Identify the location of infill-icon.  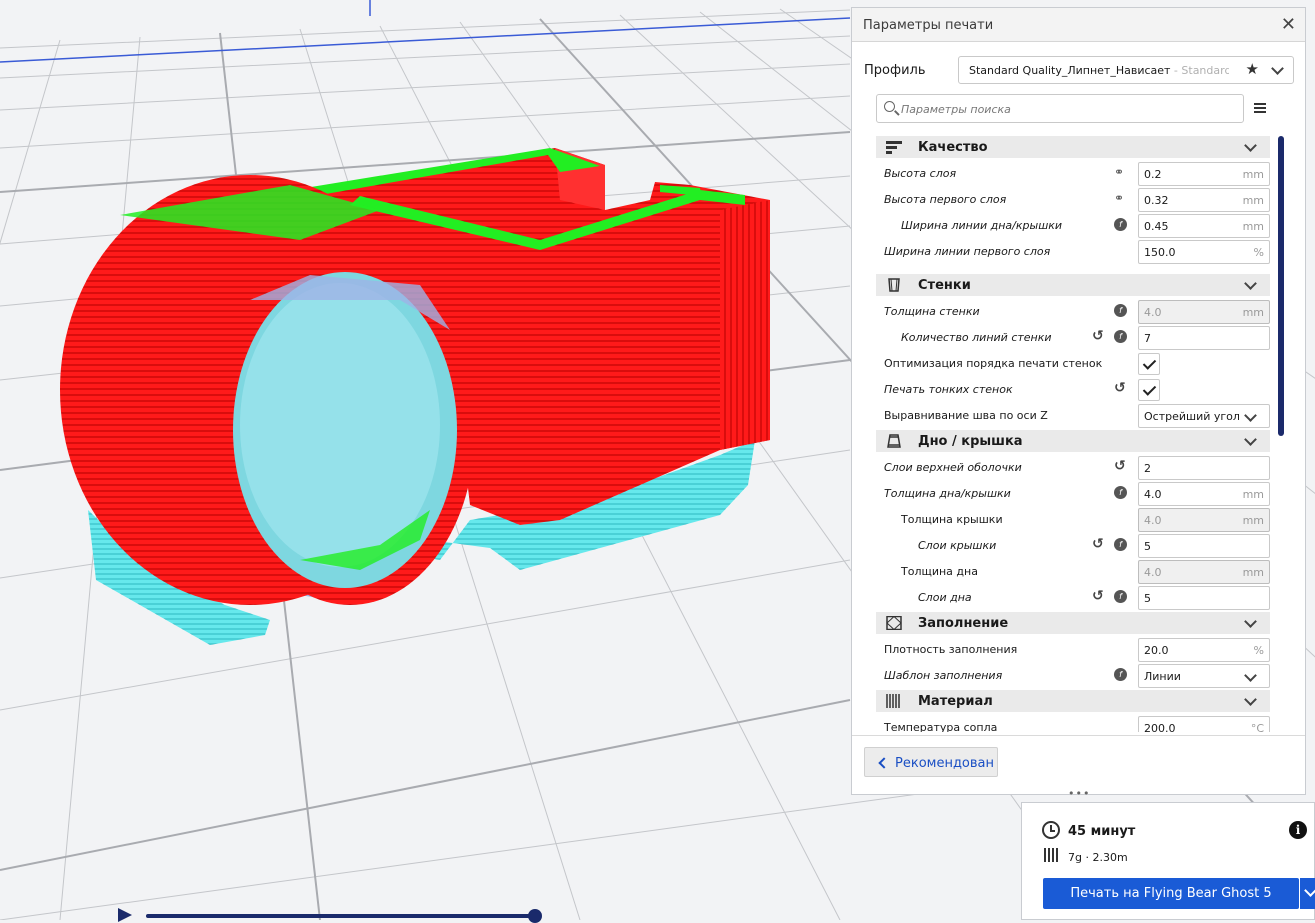
(894, 623).